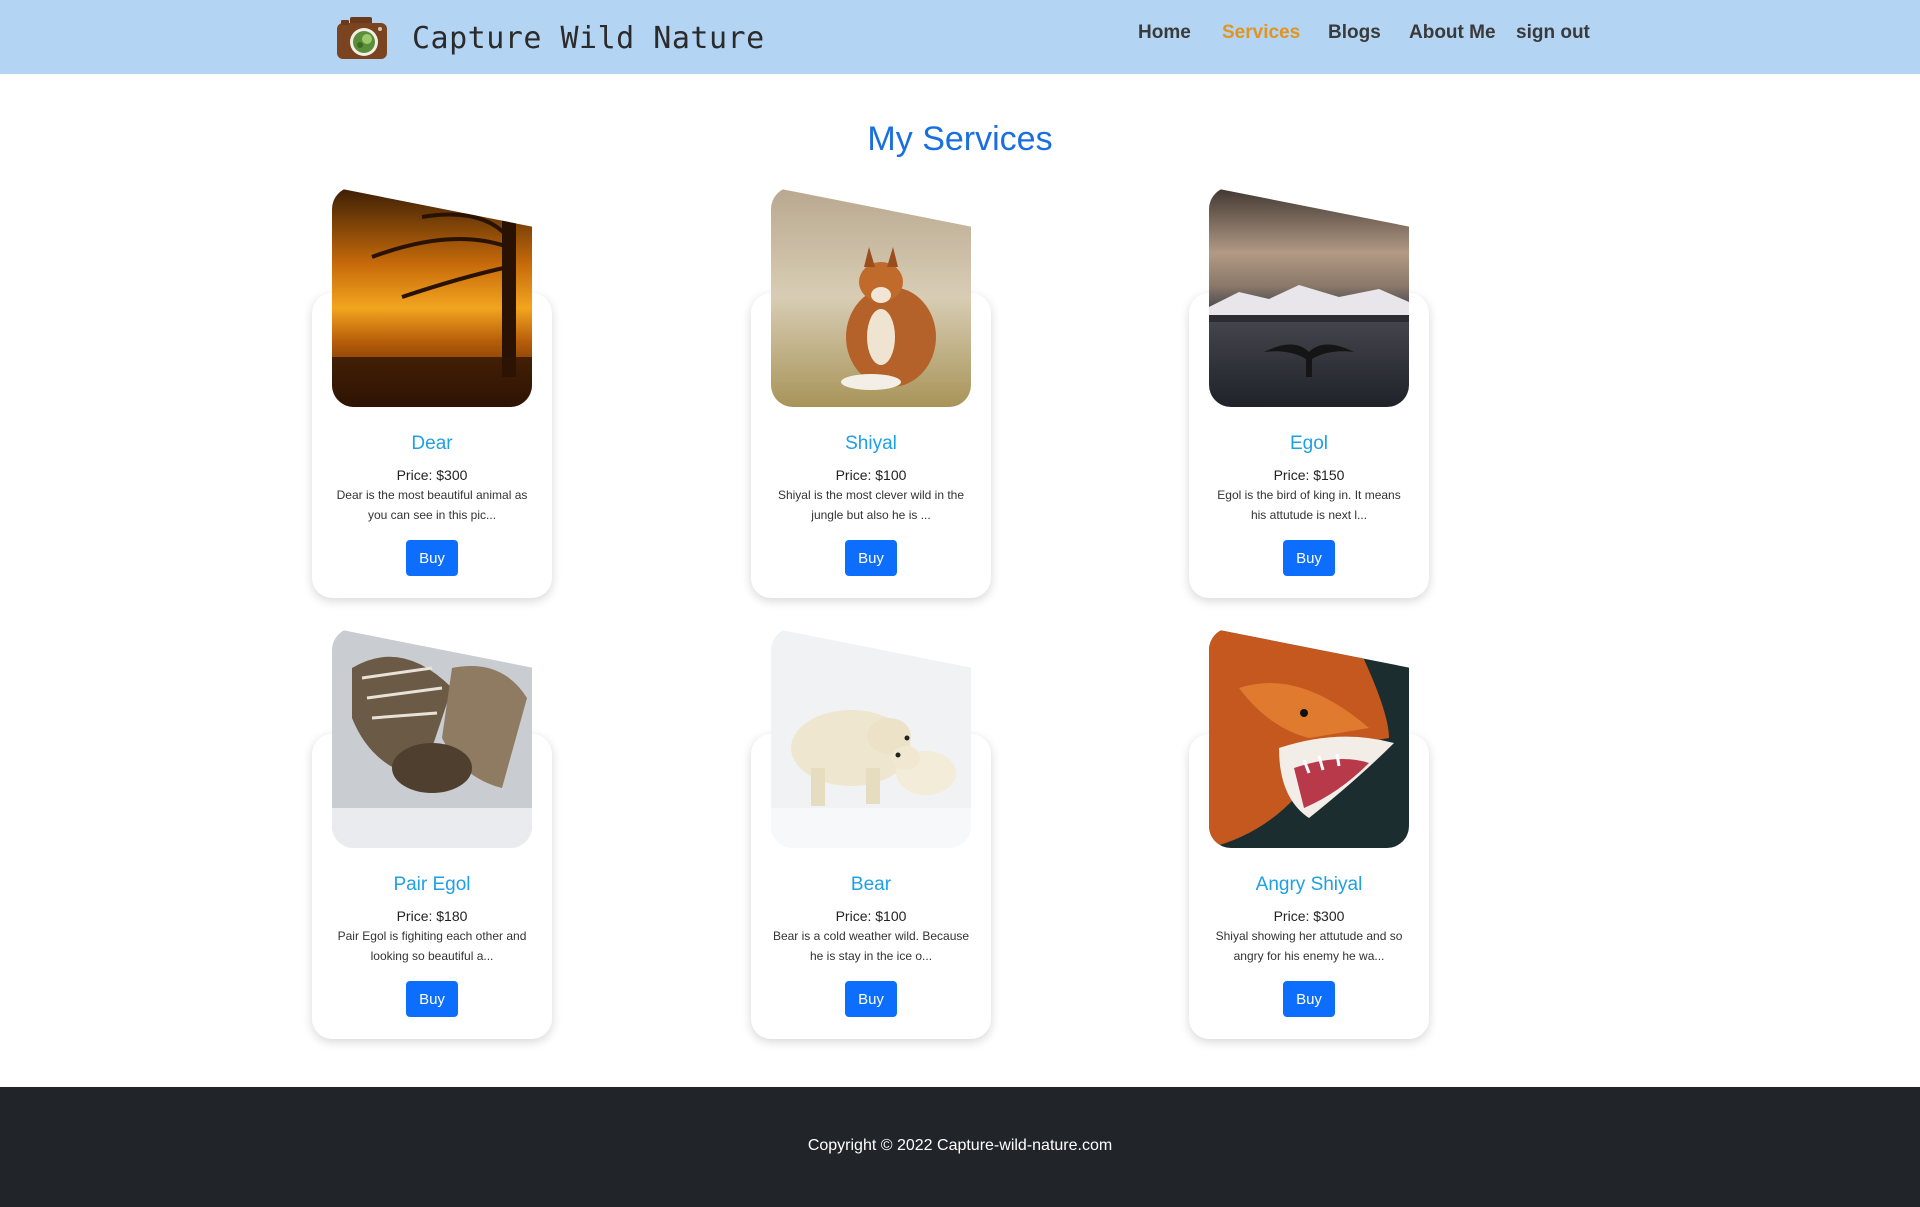 The image size is (1920, 1207). Describe the element at coordinates (1309, 884) in the screenshot. I see `service-name: Angry Shiyal` at that location.